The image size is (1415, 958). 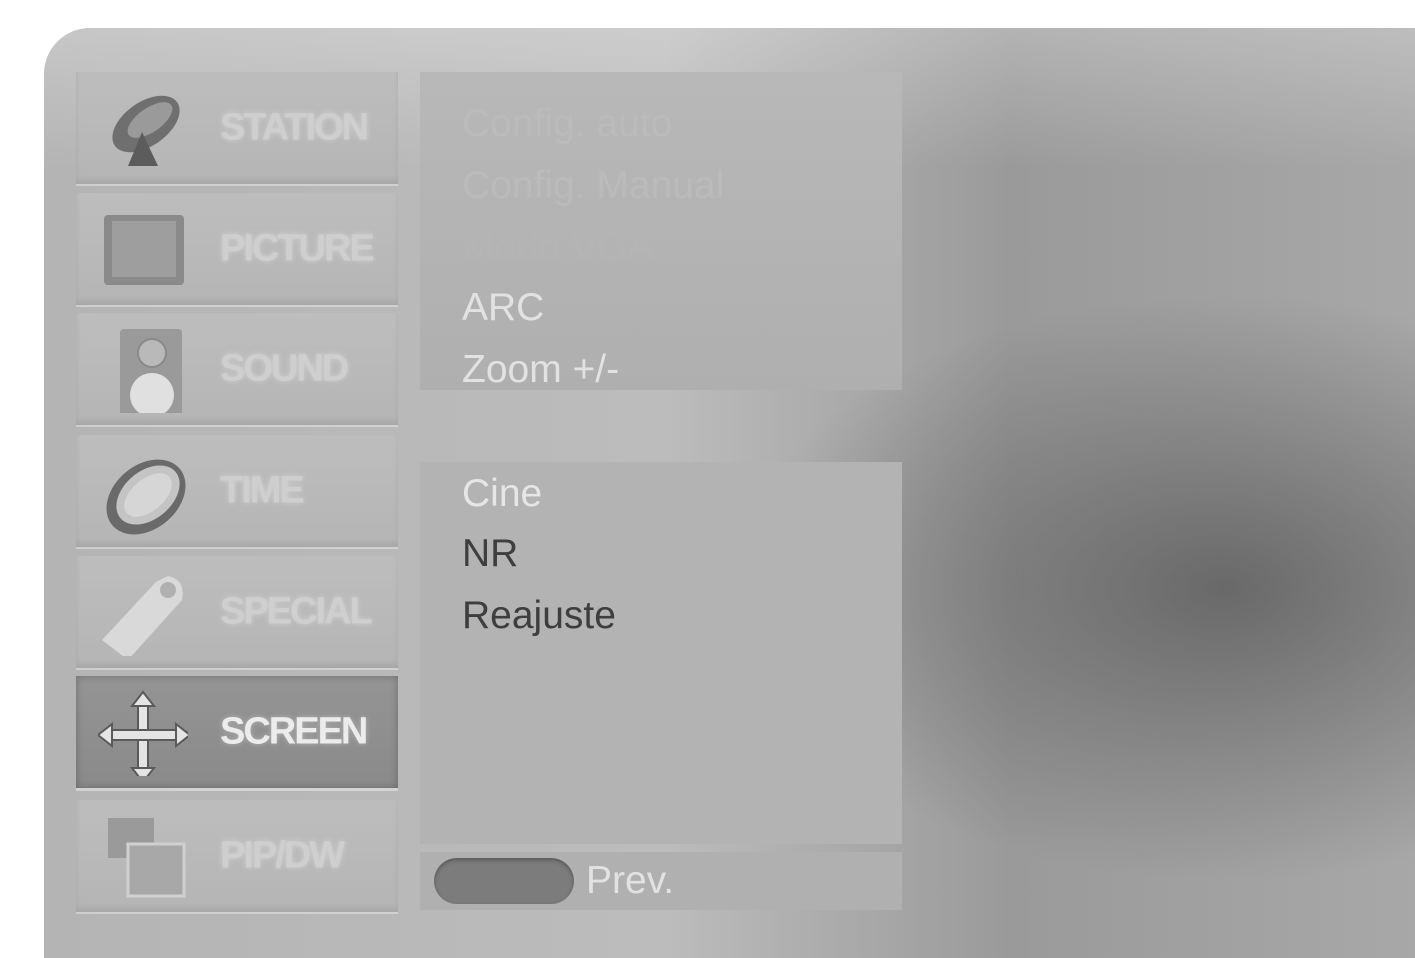 What do you see at coordinates (294, 731) in the screenshot?
I see `menu-tab-label: SCREEN` at bounding box center [294, 731].